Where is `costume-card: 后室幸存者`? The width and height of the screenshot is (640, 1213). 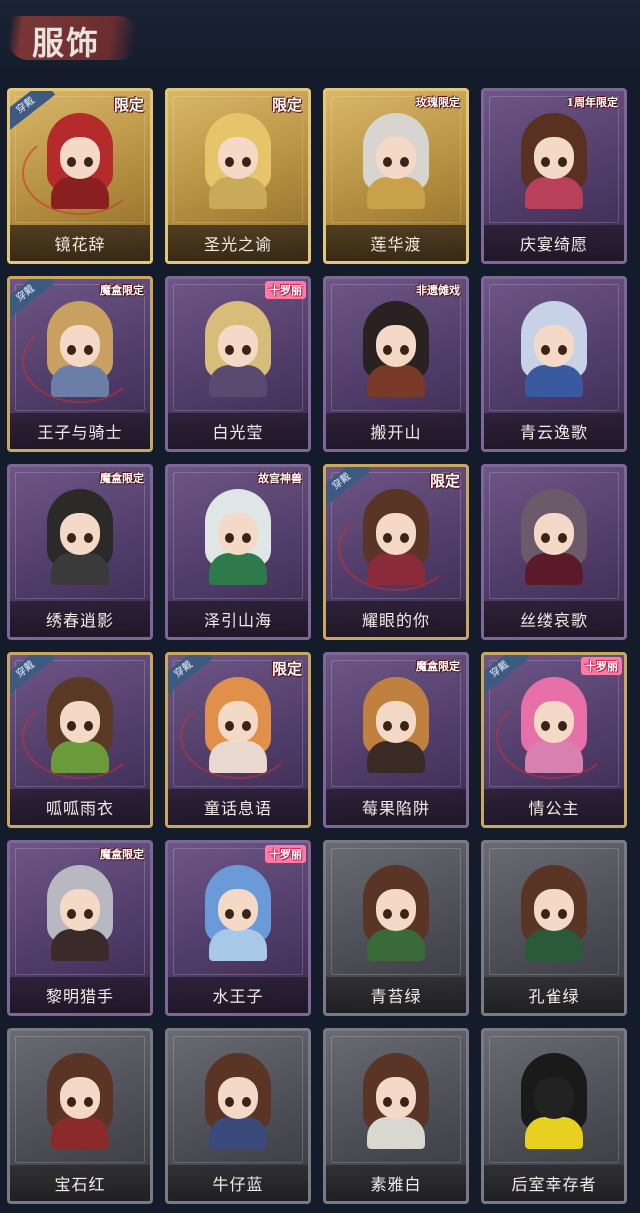
costume-card: 后室幸存者 is located at coordinates (554, 1116).